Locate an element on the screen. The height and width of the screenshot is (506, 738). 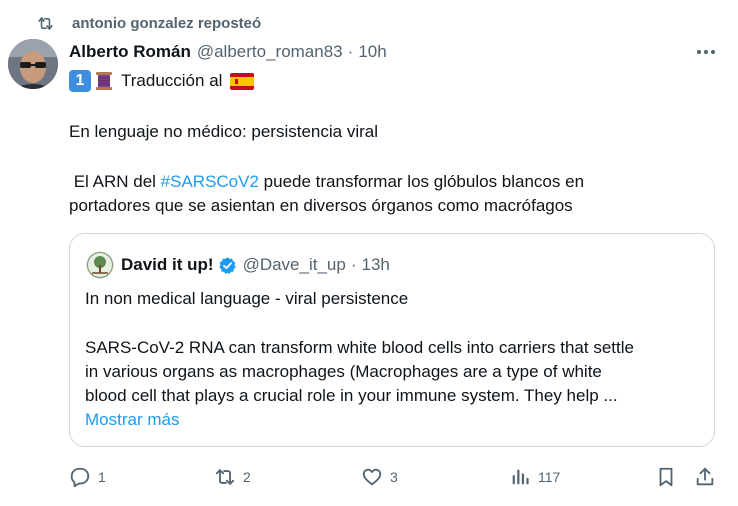
thread-spool-emoji is located at coordinates (104, 81).